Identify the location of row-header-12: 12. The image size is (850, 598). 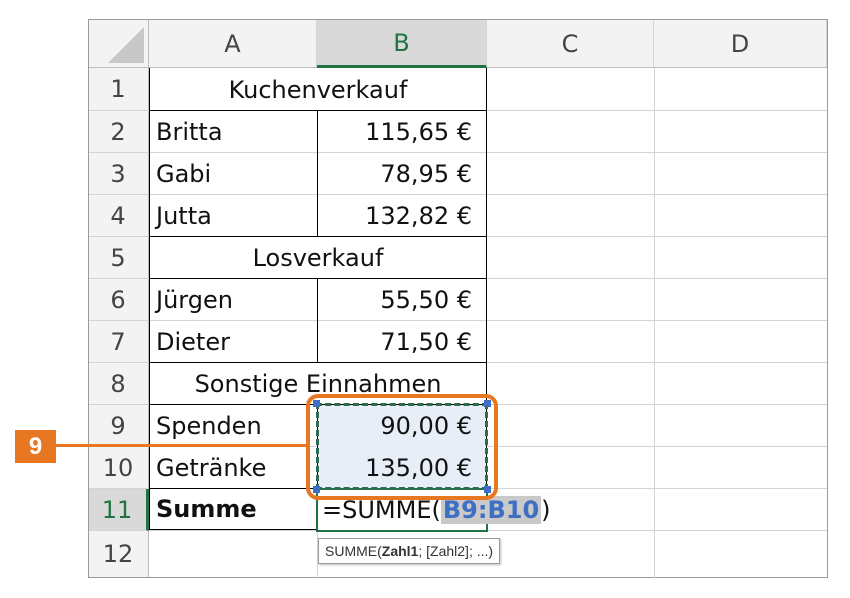
(118, 554).